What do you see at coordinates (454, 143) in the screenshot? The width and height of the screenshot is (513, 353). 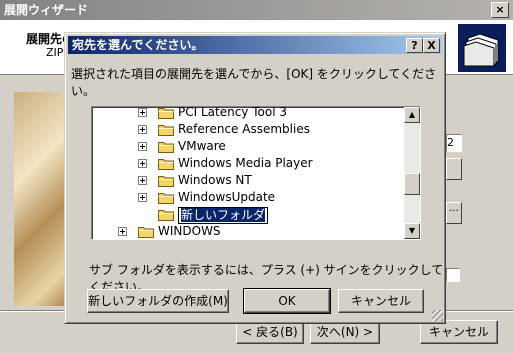 I see `destination-path-field: 2` at bounding box center [454, 143].